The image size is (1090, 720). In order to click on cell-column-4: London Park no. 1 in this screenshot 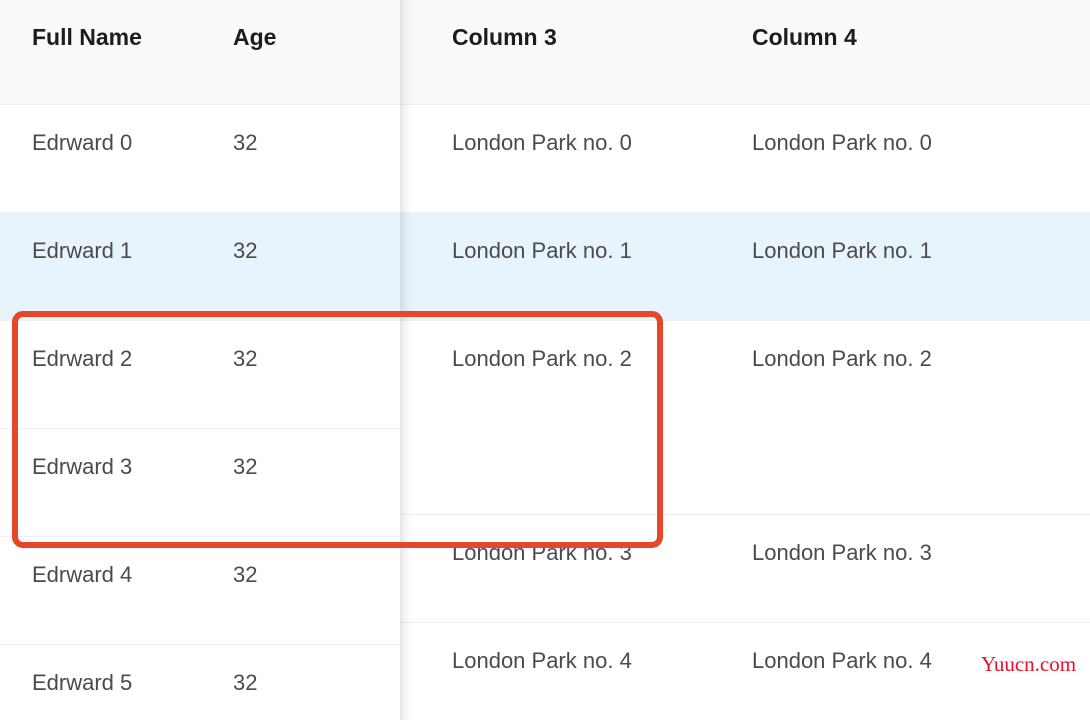, I will do `click(842, 250)`.